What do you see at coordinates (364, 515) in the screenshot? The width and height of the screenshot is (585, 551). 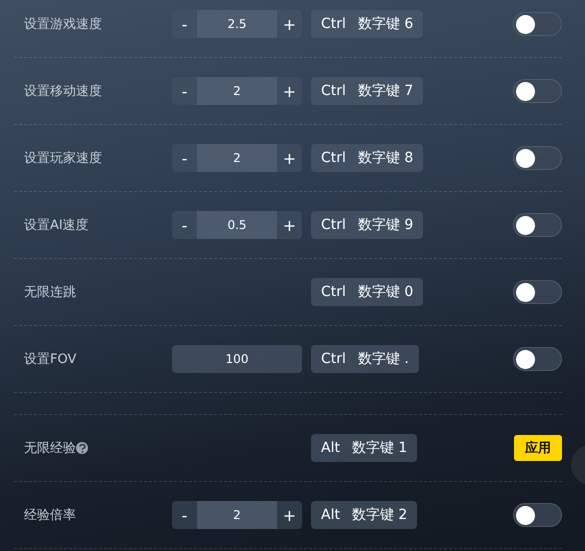 I see `hotkey-label: Alt 数字键 2` at bounding box center [364, 515].